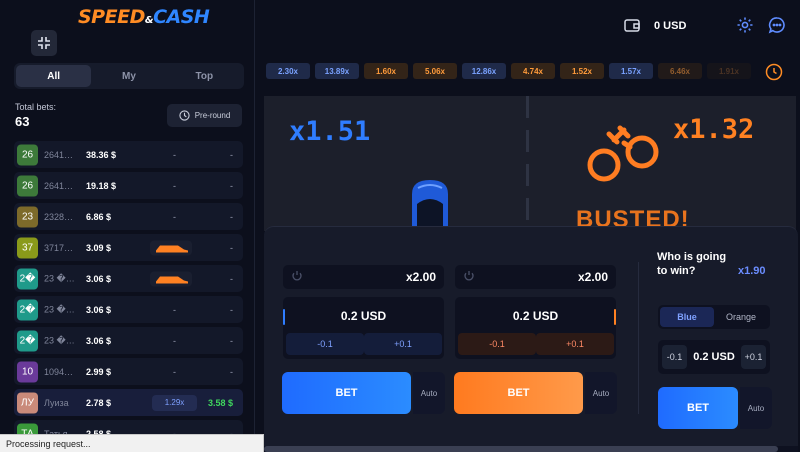  What do you see at coordinates (149, 20) in the screenshot?
I see `logo-amp: &` at bounding box center [149, 20].